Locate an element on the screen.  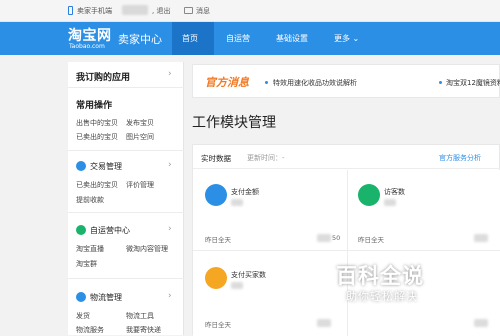
sidebar-link-logistics-service: 物流服务 is located at coordinates (90, 330).